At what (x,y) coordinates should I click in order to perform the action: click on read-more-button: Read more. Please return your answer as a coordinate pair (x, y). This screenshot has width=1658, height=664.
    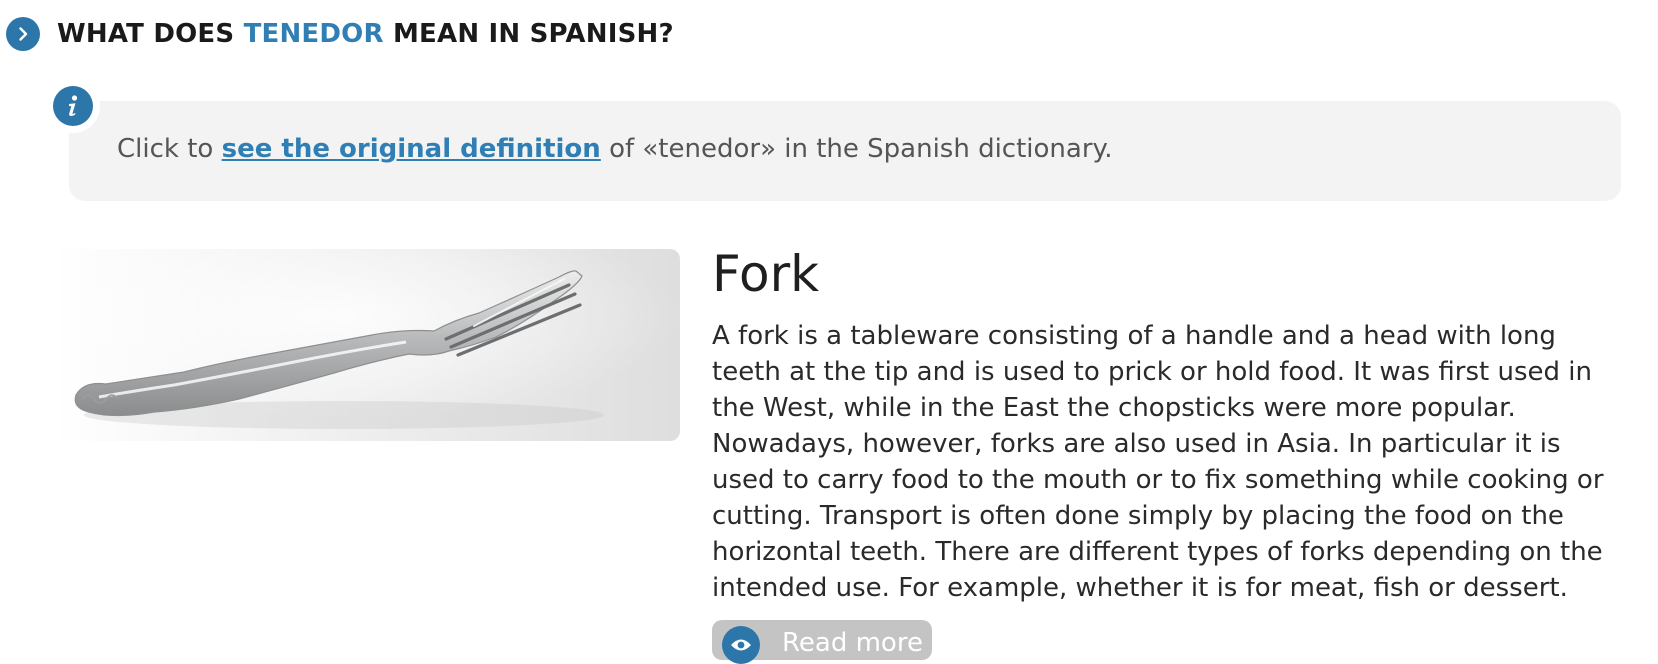
    Looking at the image, I should click on (822, 642).